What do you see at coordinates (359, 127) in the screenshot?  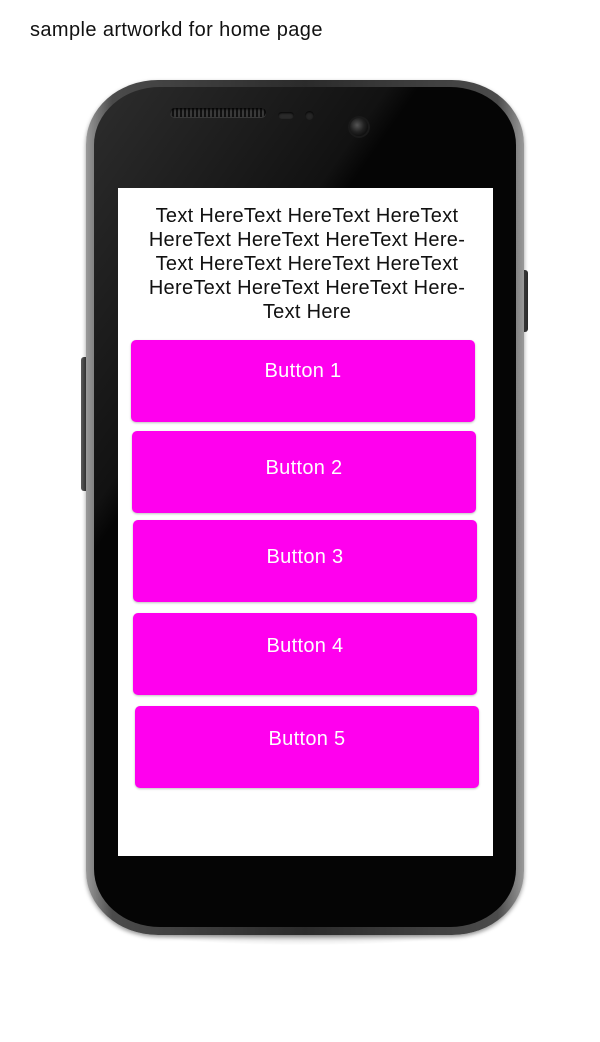 I see `front-camera-icon` at bounding box center [359, 127].